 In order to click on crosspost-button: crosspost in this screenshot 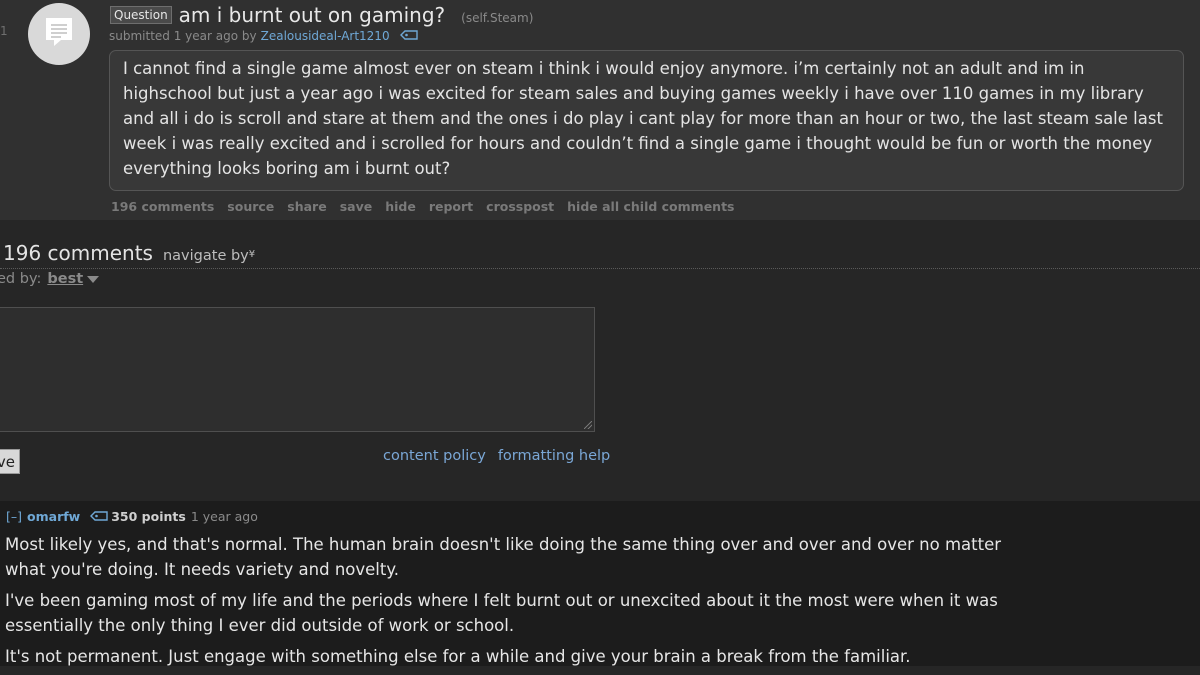, I will do `click(520, 206)`.